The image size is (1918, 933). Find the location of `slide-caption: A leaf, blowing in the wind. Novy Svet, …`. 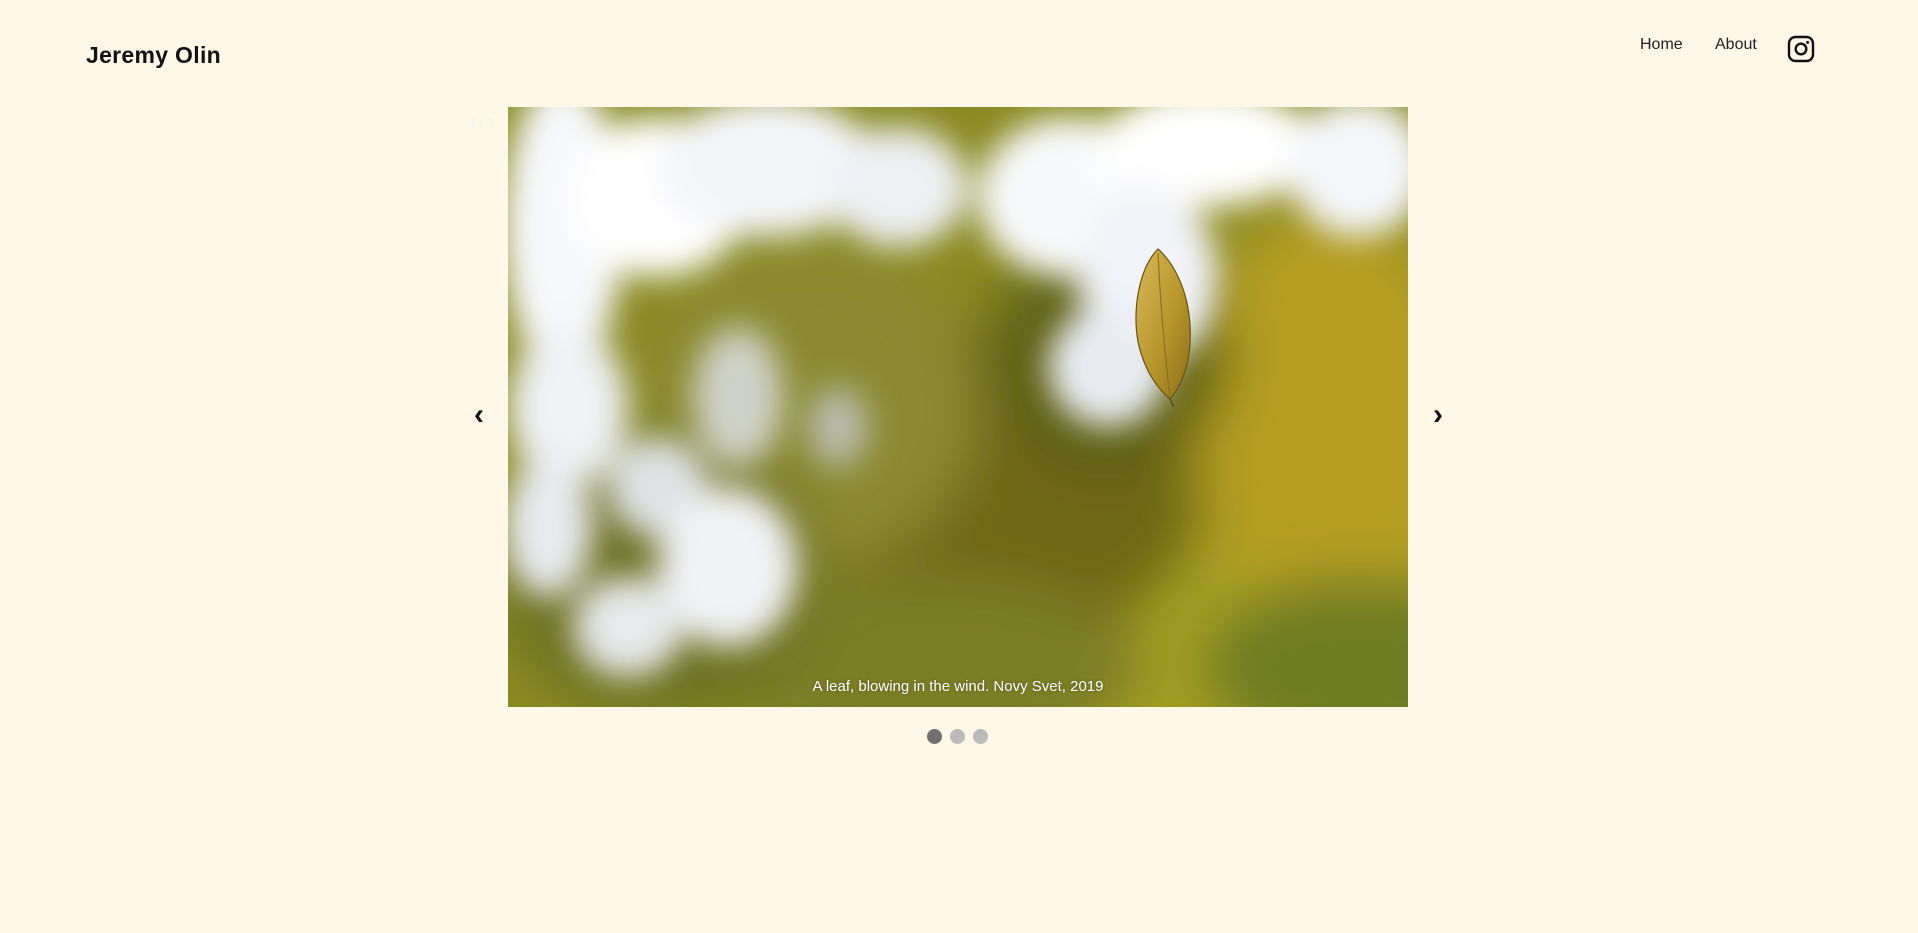

slide-caption: A leaf, blowing in the wind. Novy Svet, … is located at coordinates (958, 686).